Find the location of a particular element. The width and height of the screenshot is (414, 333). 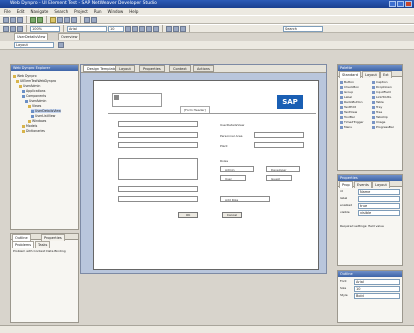

tree-item: Windows is located at coordinates (37, 121).